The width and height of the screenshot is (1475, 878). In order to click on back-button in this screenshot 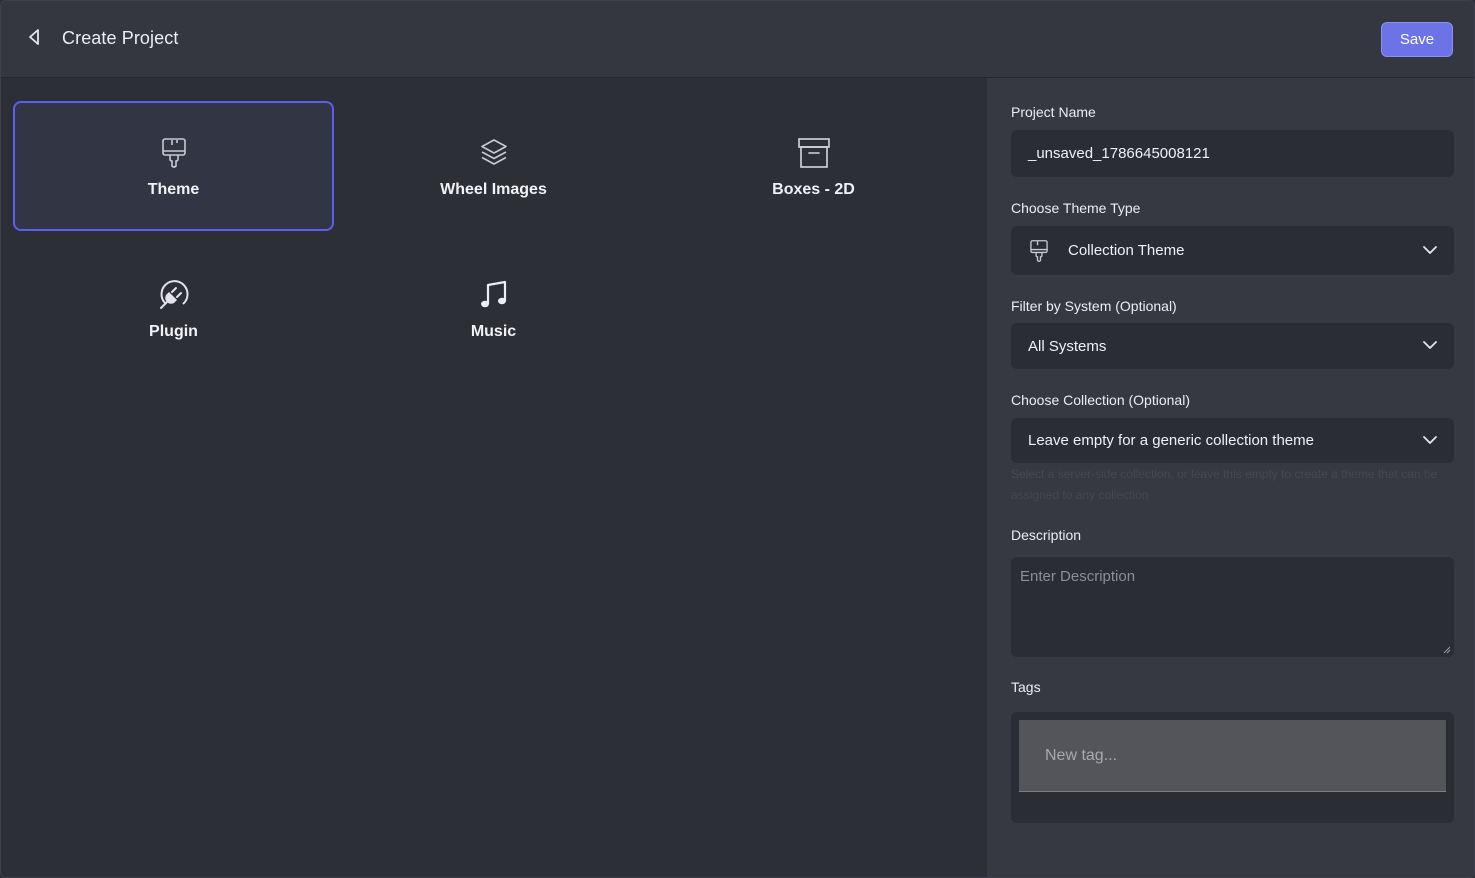, I will do `click(34, 39)`.